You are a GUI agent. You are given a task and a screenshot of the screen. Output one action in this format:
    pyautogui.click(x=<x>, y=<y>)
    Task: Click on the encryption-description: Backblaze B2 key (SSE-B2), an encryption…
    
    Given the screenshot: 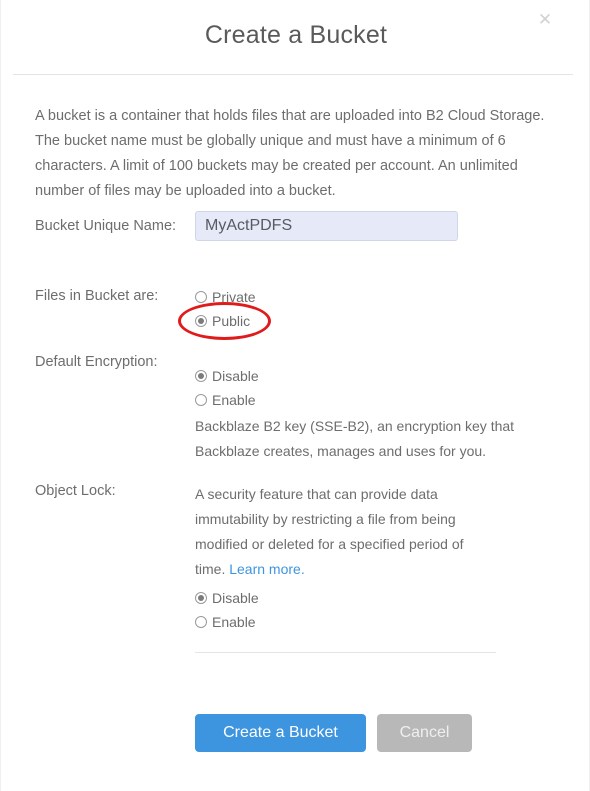 What is the action you would take?
    pyautogui.click(x=355, y=438)
    